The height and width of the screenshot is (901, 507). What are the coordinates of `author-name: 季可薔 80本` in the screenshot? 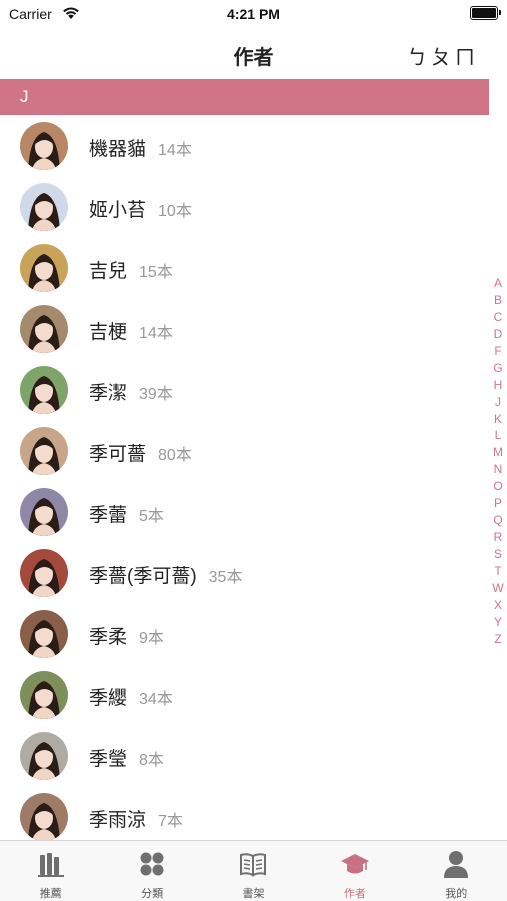 It's located at (140, 452).